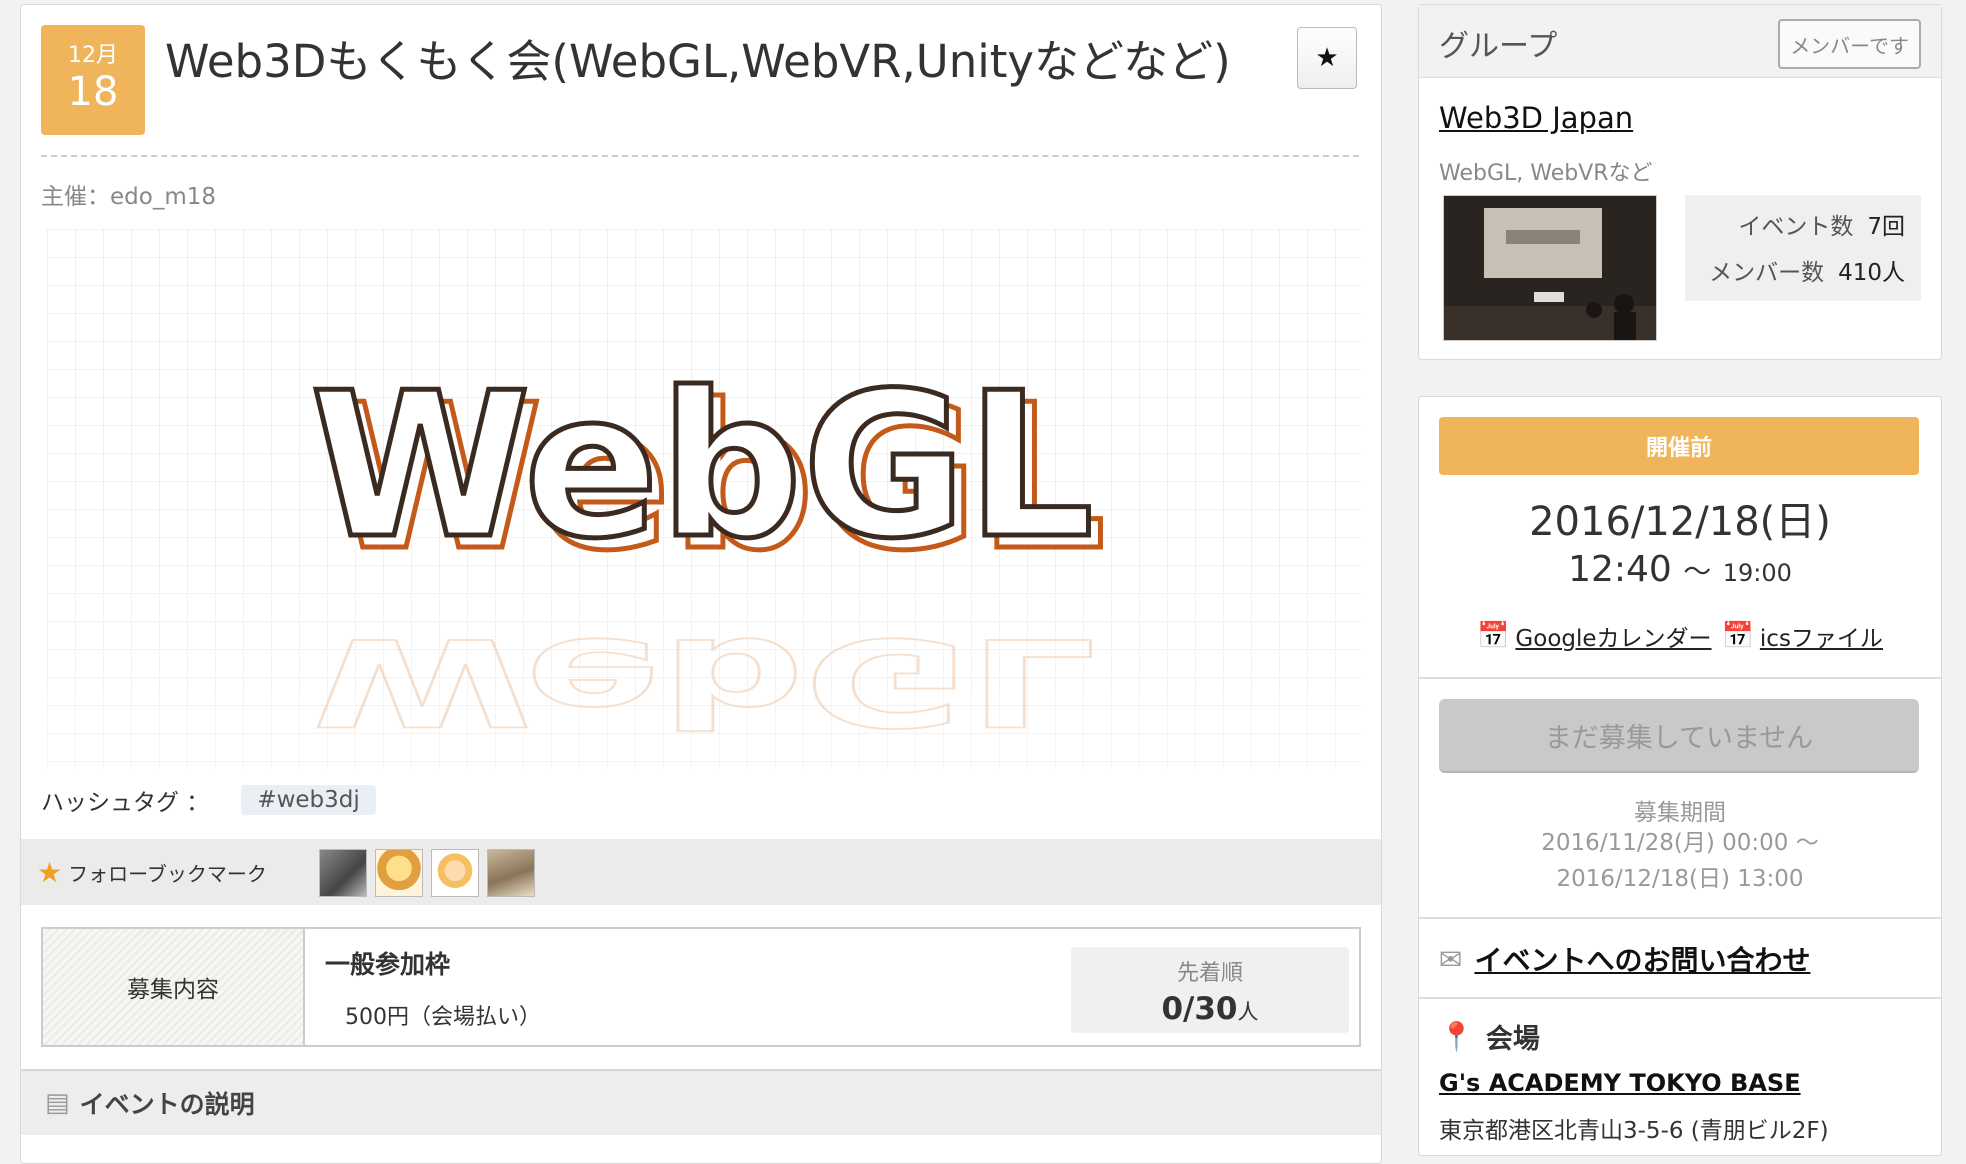  Describe the element at coordinates (1679, 446) in the screenshot. I see `event-status-badge: 開催前` at that location.